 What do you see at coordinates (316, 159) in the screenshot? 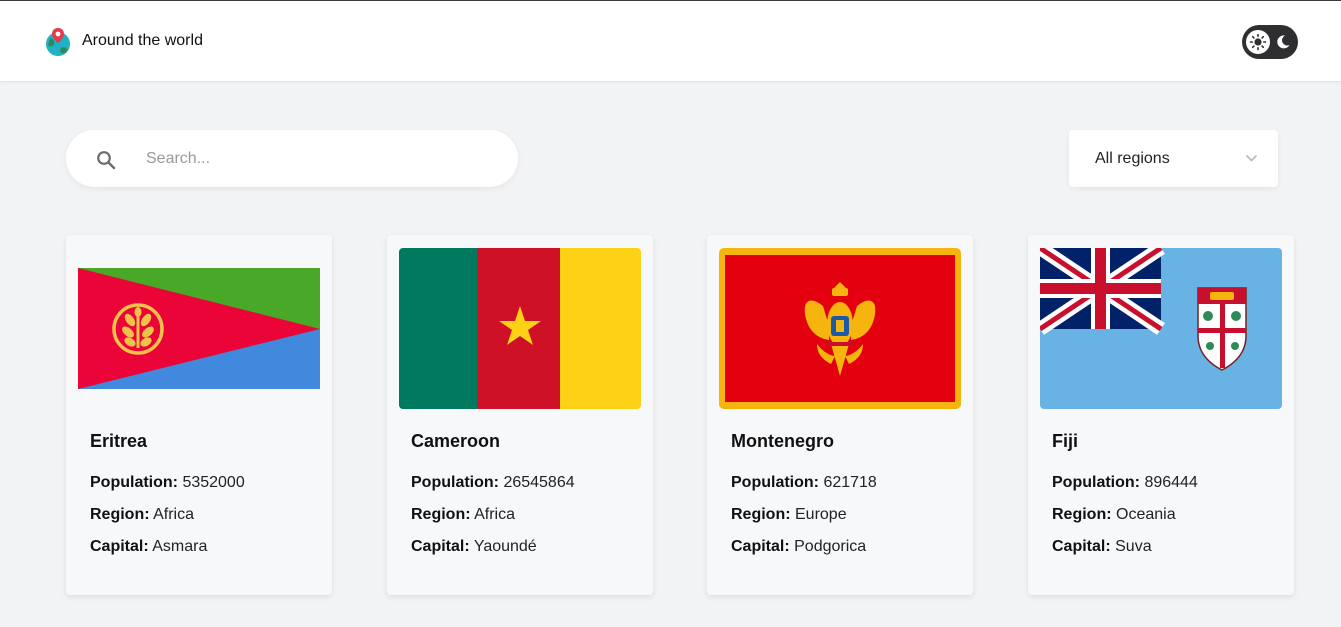
I see `search-input` at bounding box center [316, 159].